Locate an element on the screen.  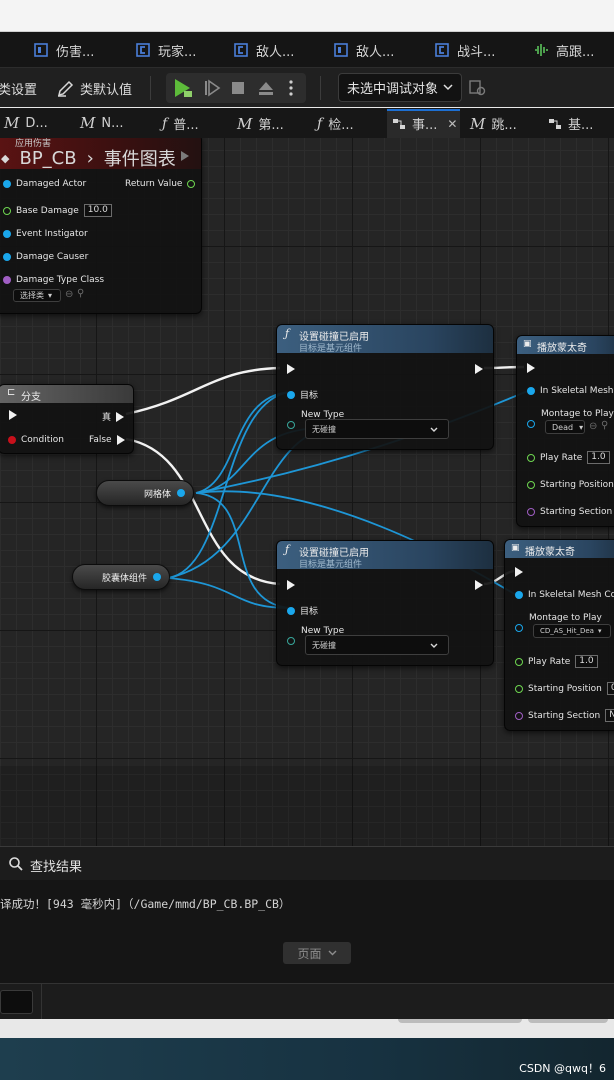
pin-true: 真 is located at coordinates (113, 416).